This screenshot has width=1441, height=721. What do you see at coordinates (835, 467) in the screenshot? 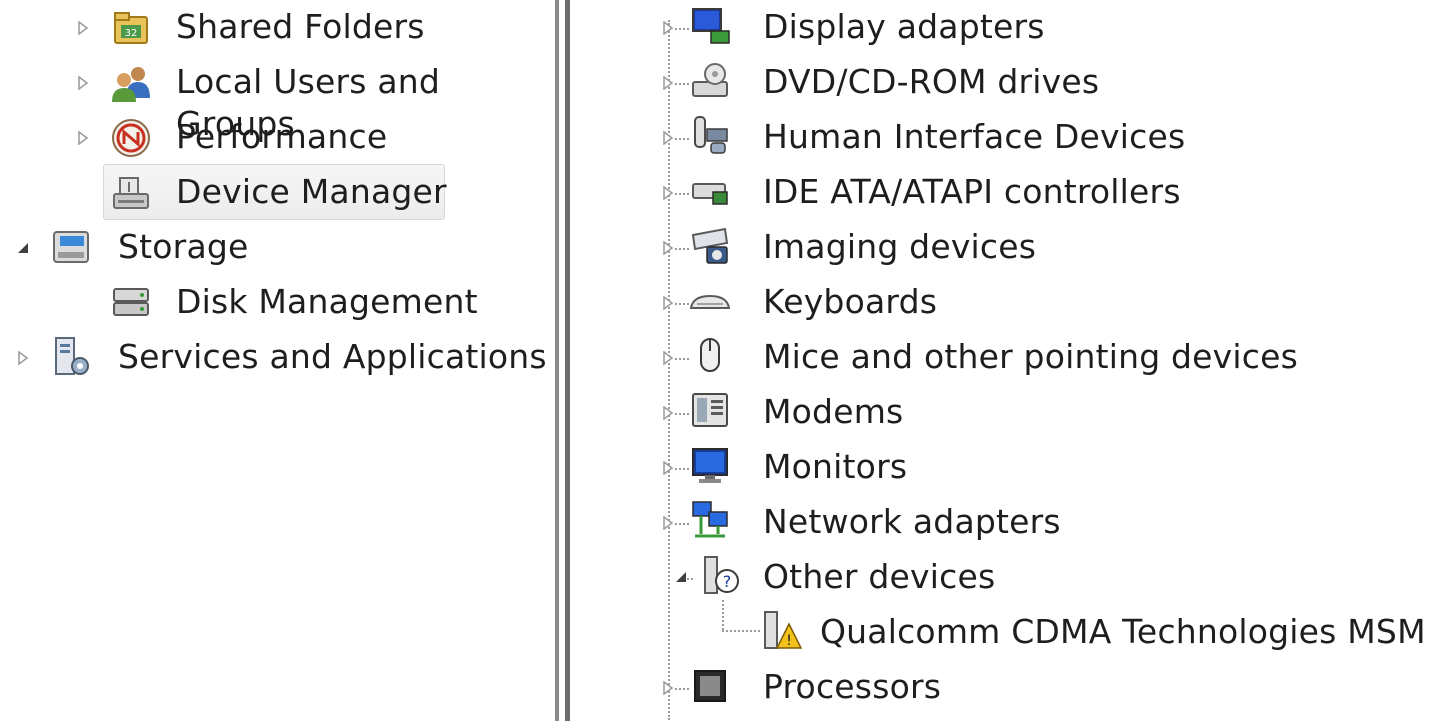
I see `device-category-monitors: Monitors` at bounding box center [835, 467].